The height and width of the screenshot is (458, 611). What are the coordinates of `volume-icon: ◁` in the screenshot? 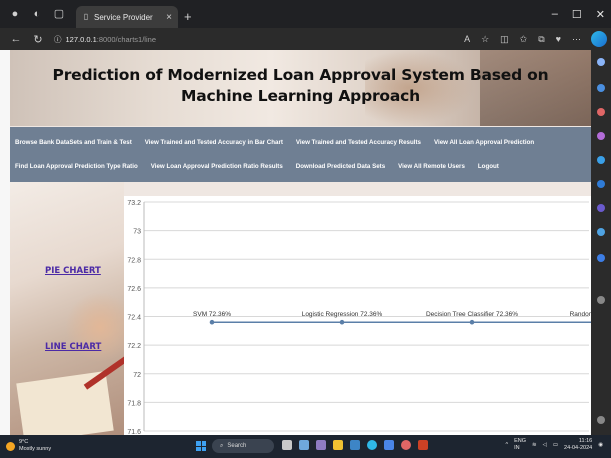 It's located at (545, 445).